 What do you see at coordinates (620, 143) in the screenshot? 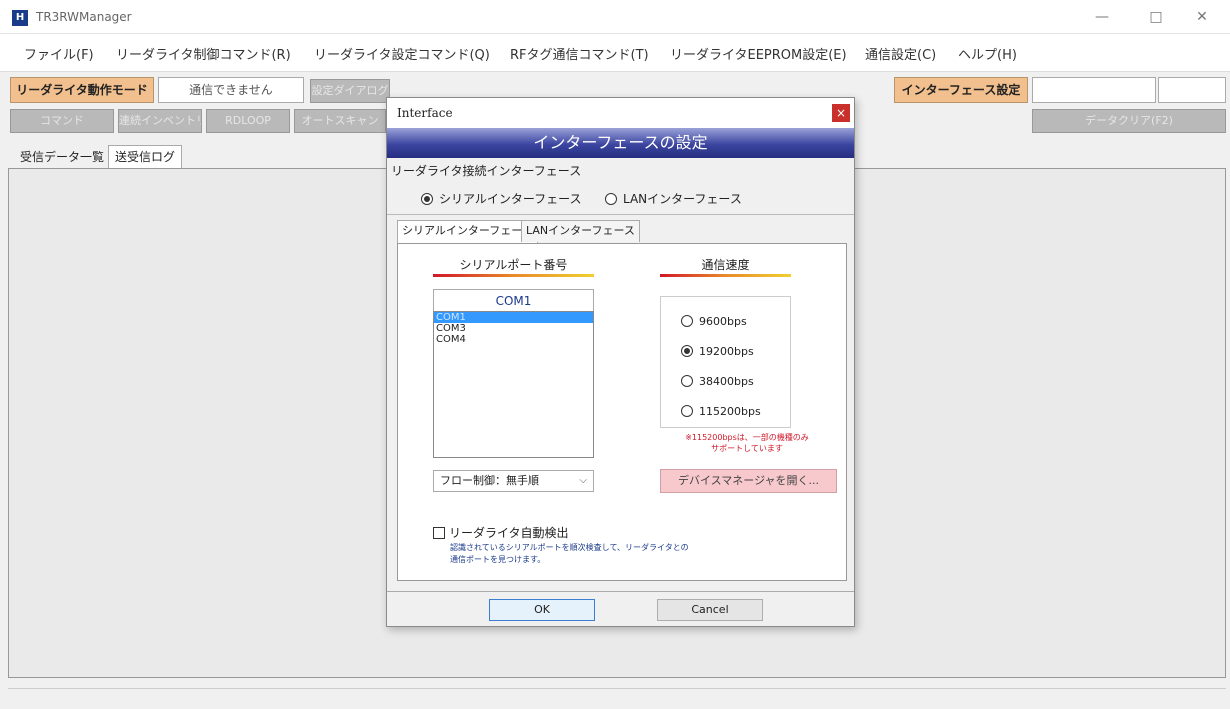
I see `dialog-header: インターフェースの設定` at bounding box center [620, 143].